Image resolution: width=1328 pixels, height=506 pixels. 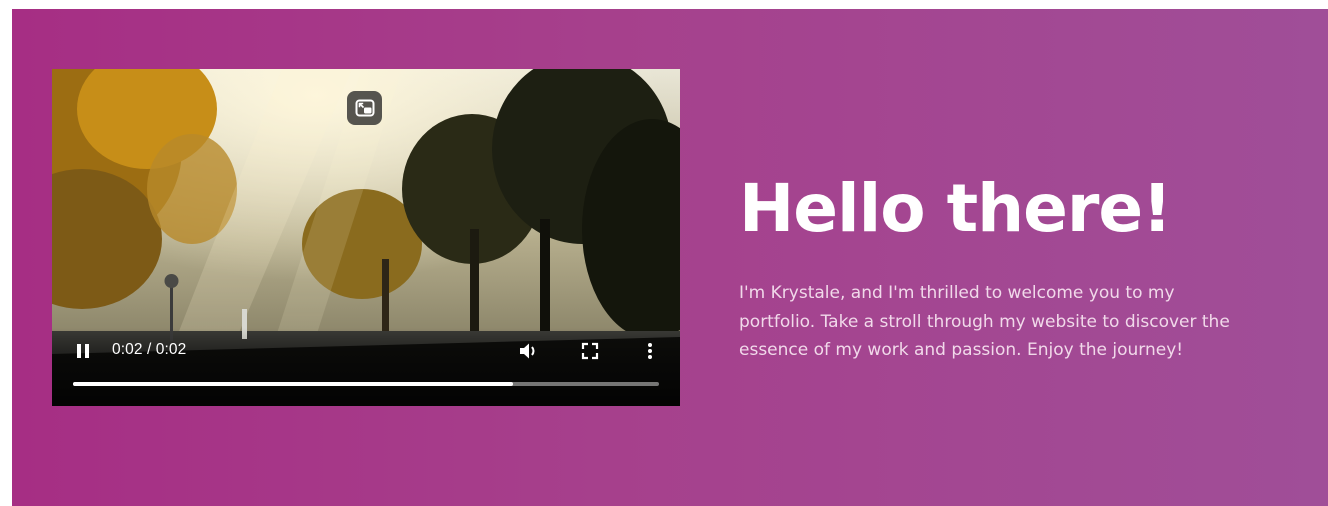 I want to click on fullscreen-button, so click(x=590, y=351).